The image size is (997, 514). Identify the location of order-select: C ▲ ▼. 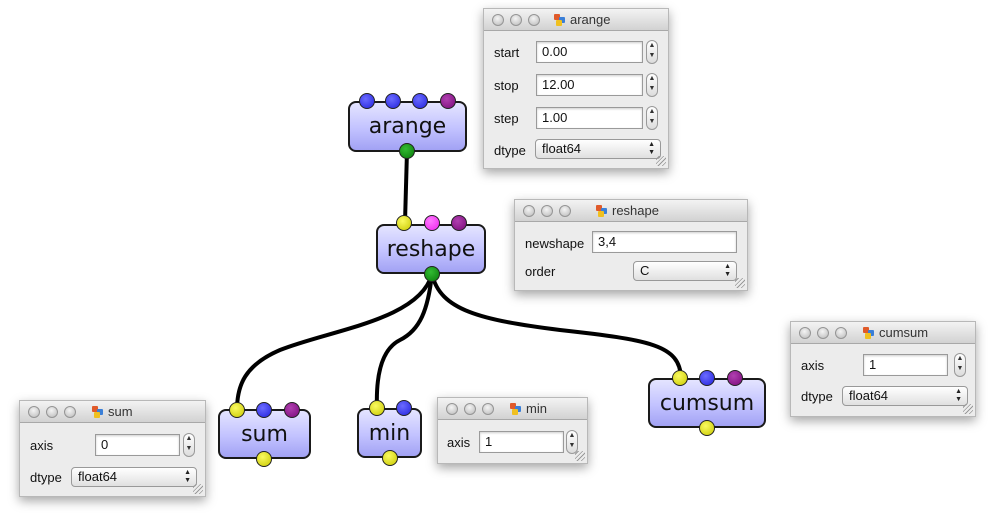
(685, 271).